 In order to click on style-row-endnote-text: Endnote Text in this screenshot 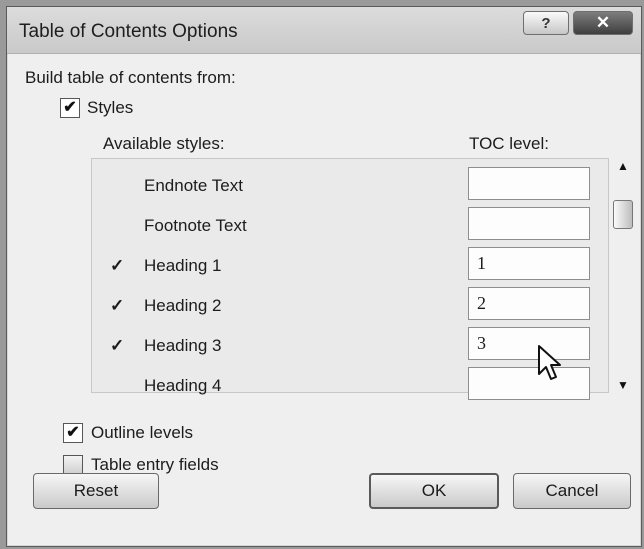, I will do `click(350, 186)`.